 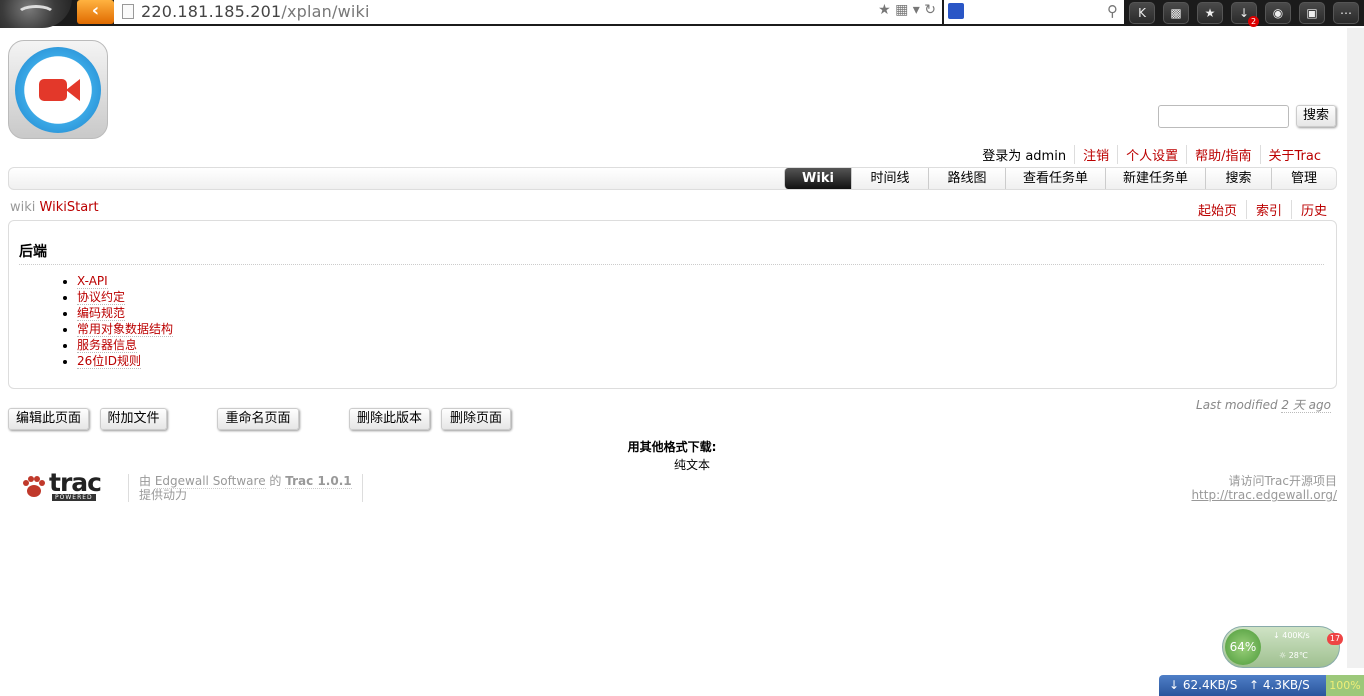 What do you see at coordinates (1096, 156) in the screenshot?
I see `logout-link: 注销` at bounding box center [1096, 156].